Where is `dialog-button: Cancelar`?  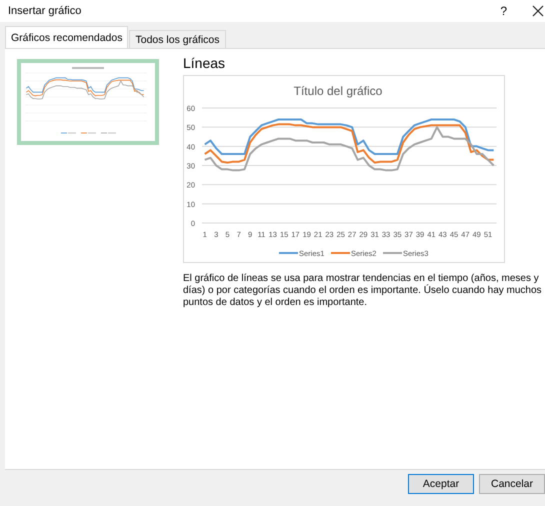 dialog-button: Cancelar is located at coordinates (512, 484).